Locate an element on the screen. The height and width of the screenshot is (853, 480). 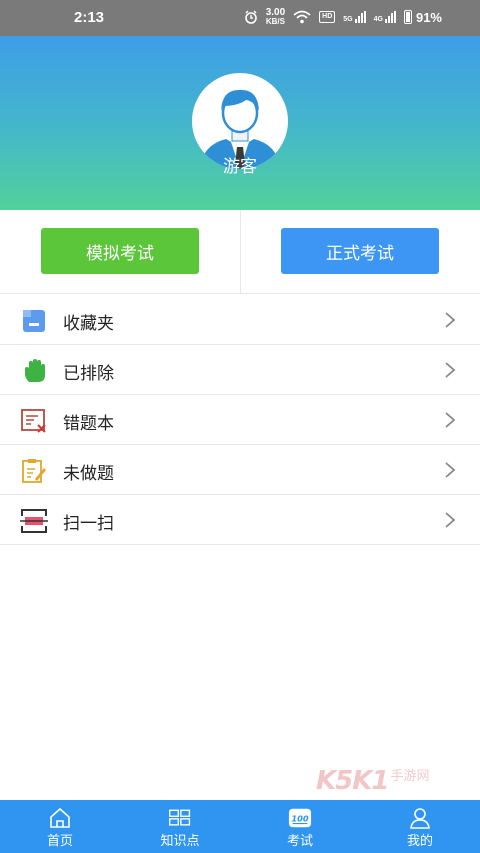
tab-knowledge: 知识点 is located at coordinates (180, 826).